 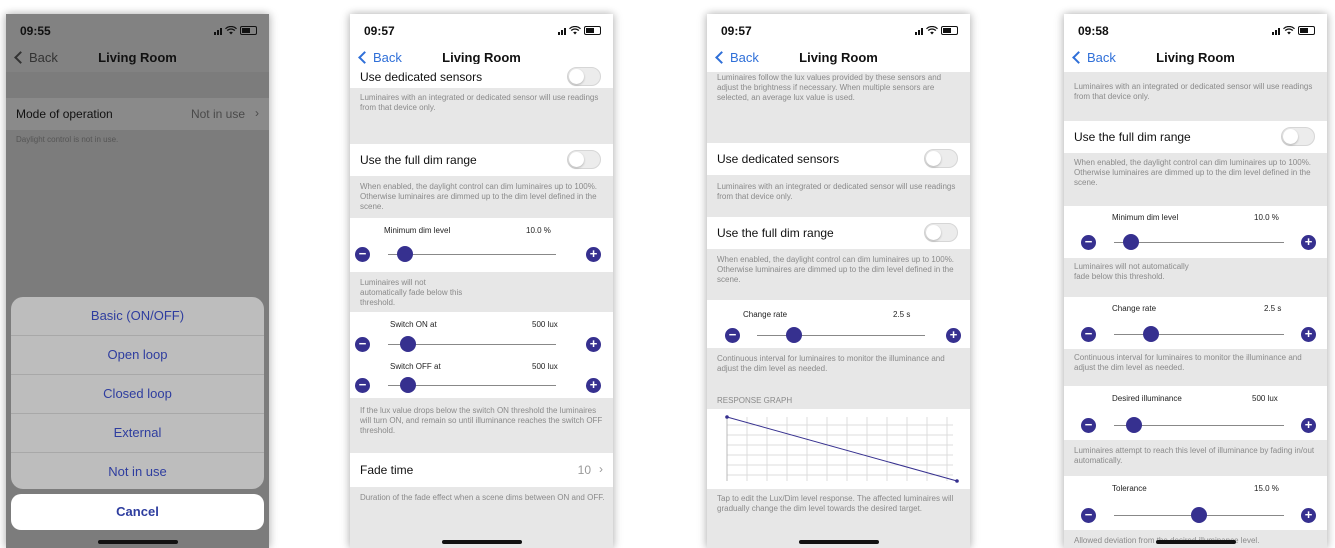 I want to click on fade-time-value: 10, so click(x=584, y=470).